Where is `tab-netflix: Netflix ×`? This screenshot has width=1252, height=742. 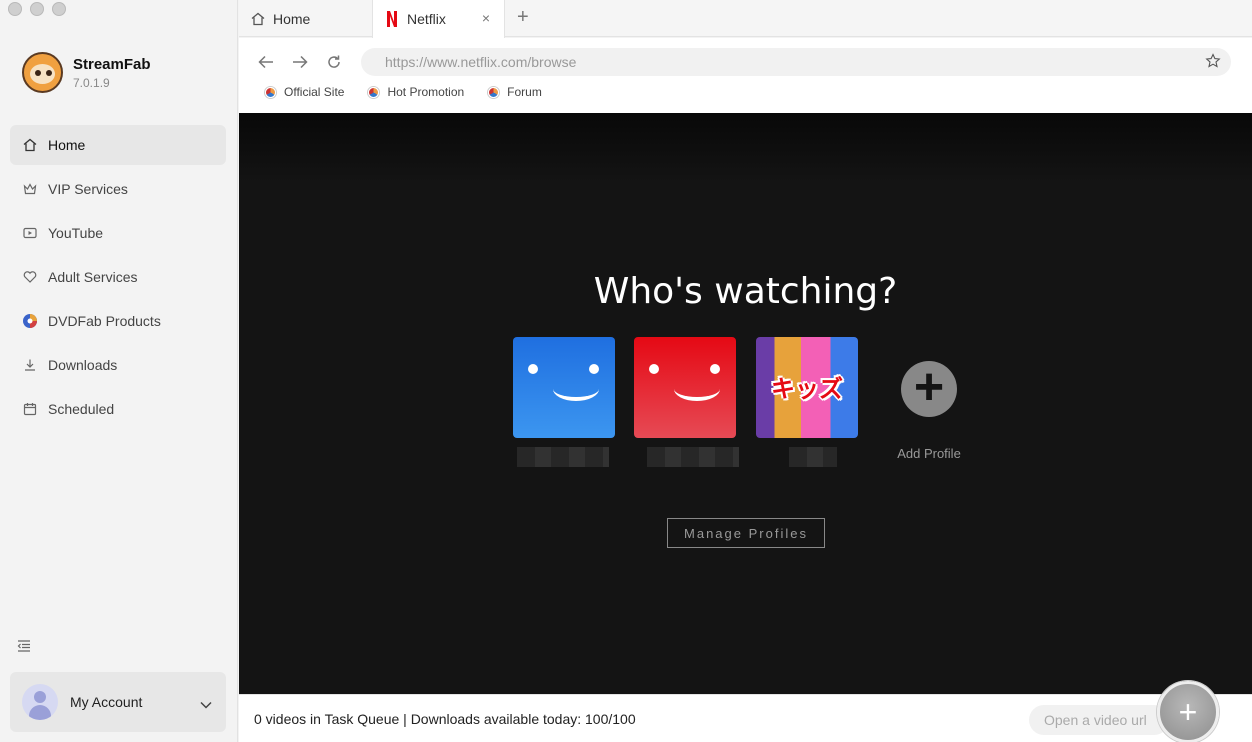 tab-netflix: Netflix × is located at coordinates (438, 19).